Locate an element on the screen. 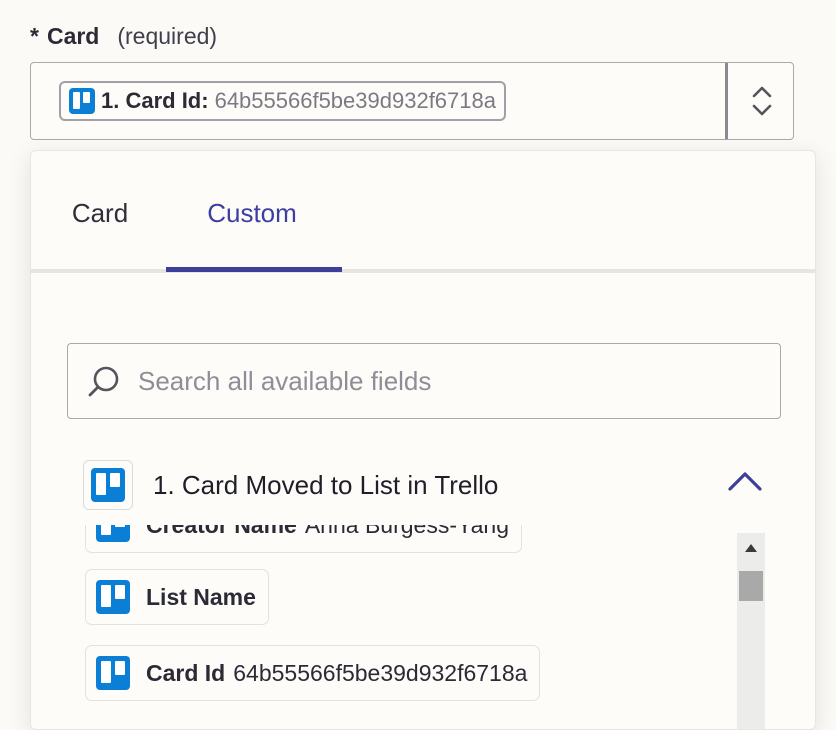 The width and height of the screenshot is (836, 730). dropdown-toggle-button is located at coordinates (762, 101).